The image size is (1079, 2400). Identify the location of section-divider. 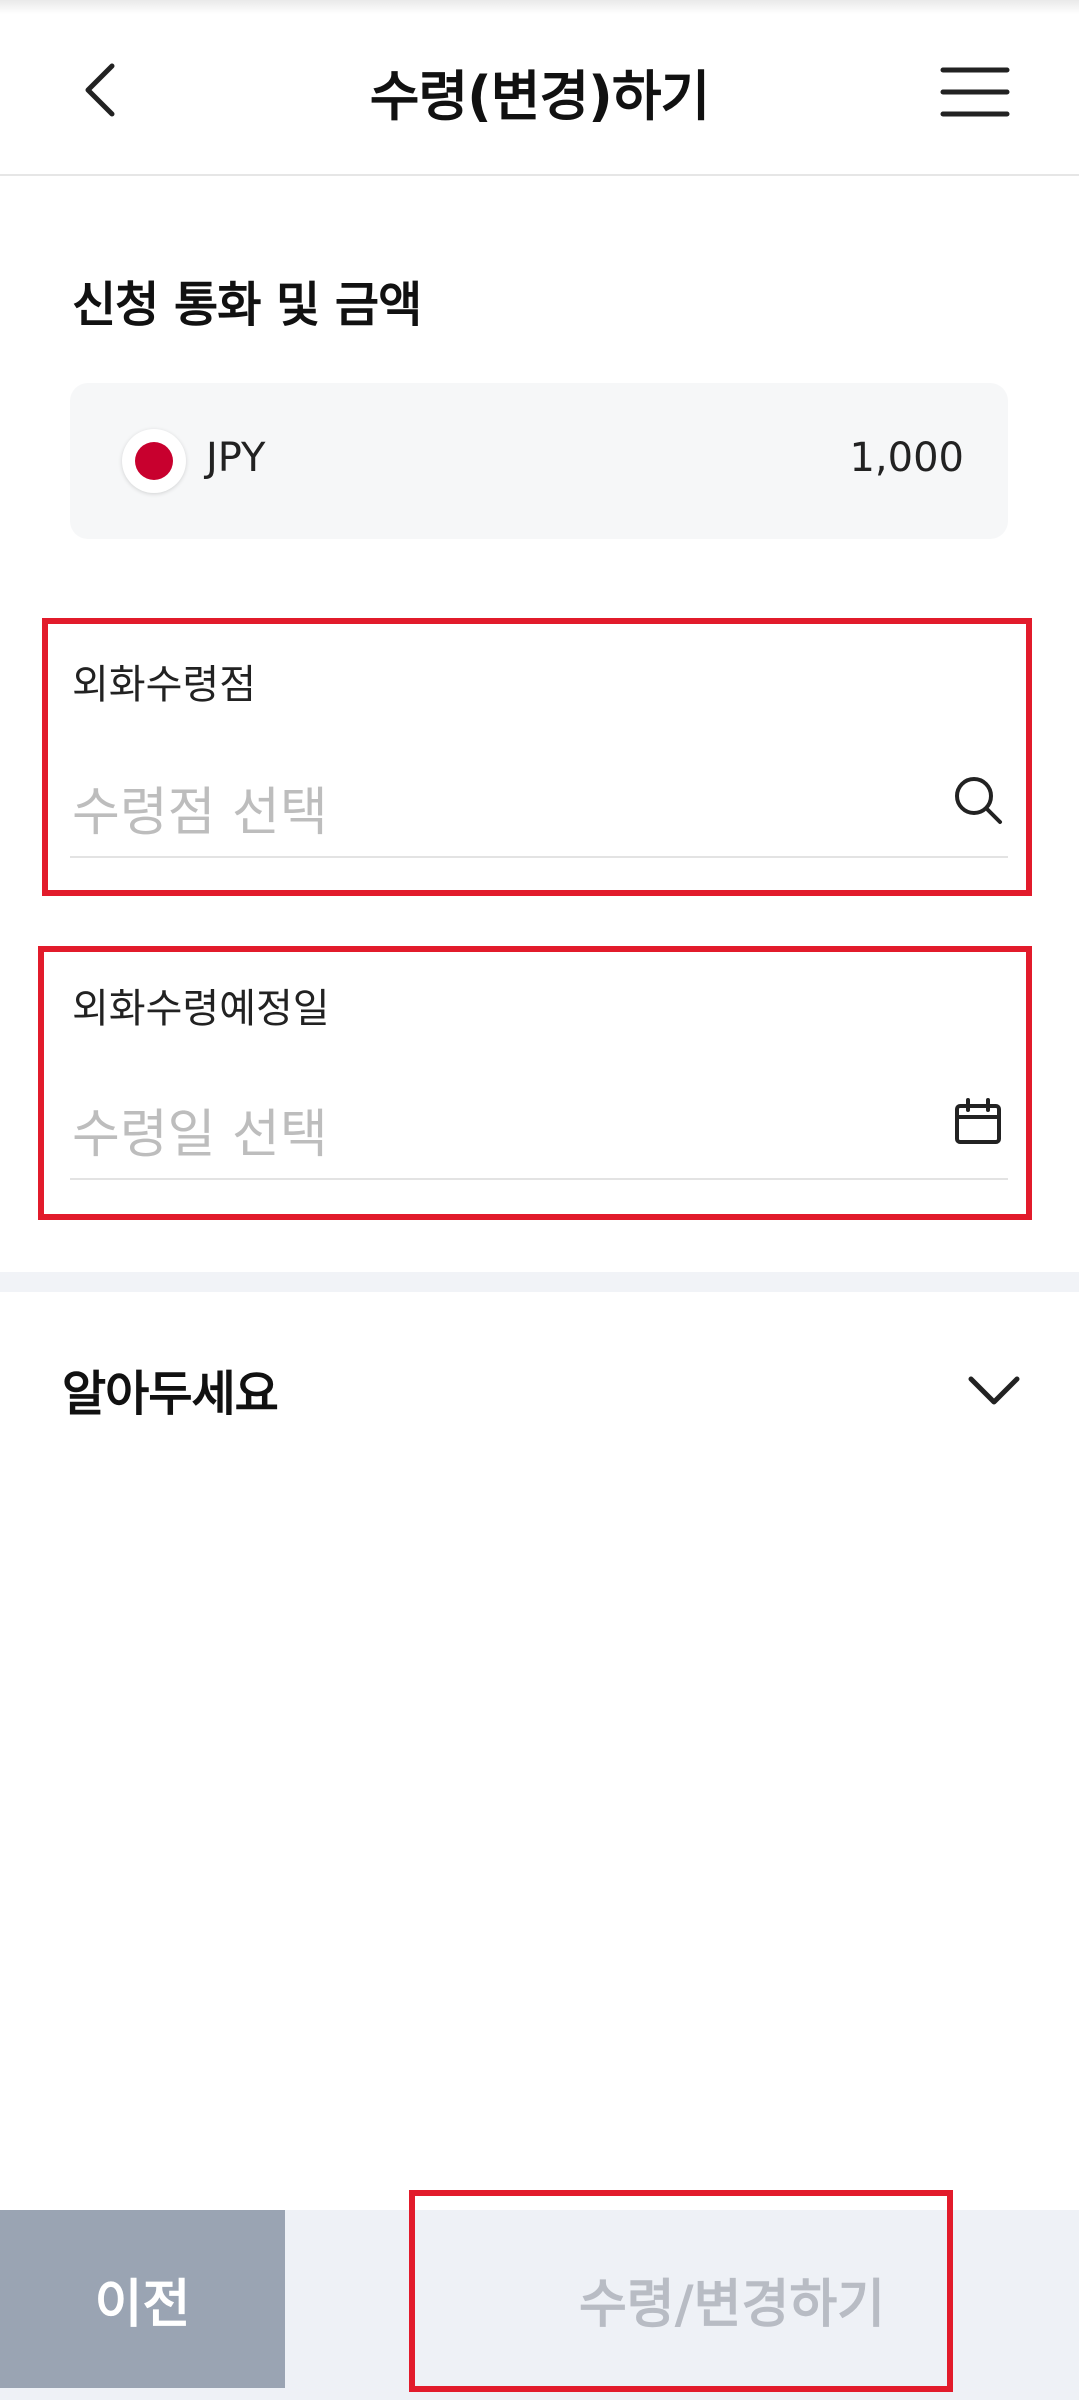
(539, 1282).